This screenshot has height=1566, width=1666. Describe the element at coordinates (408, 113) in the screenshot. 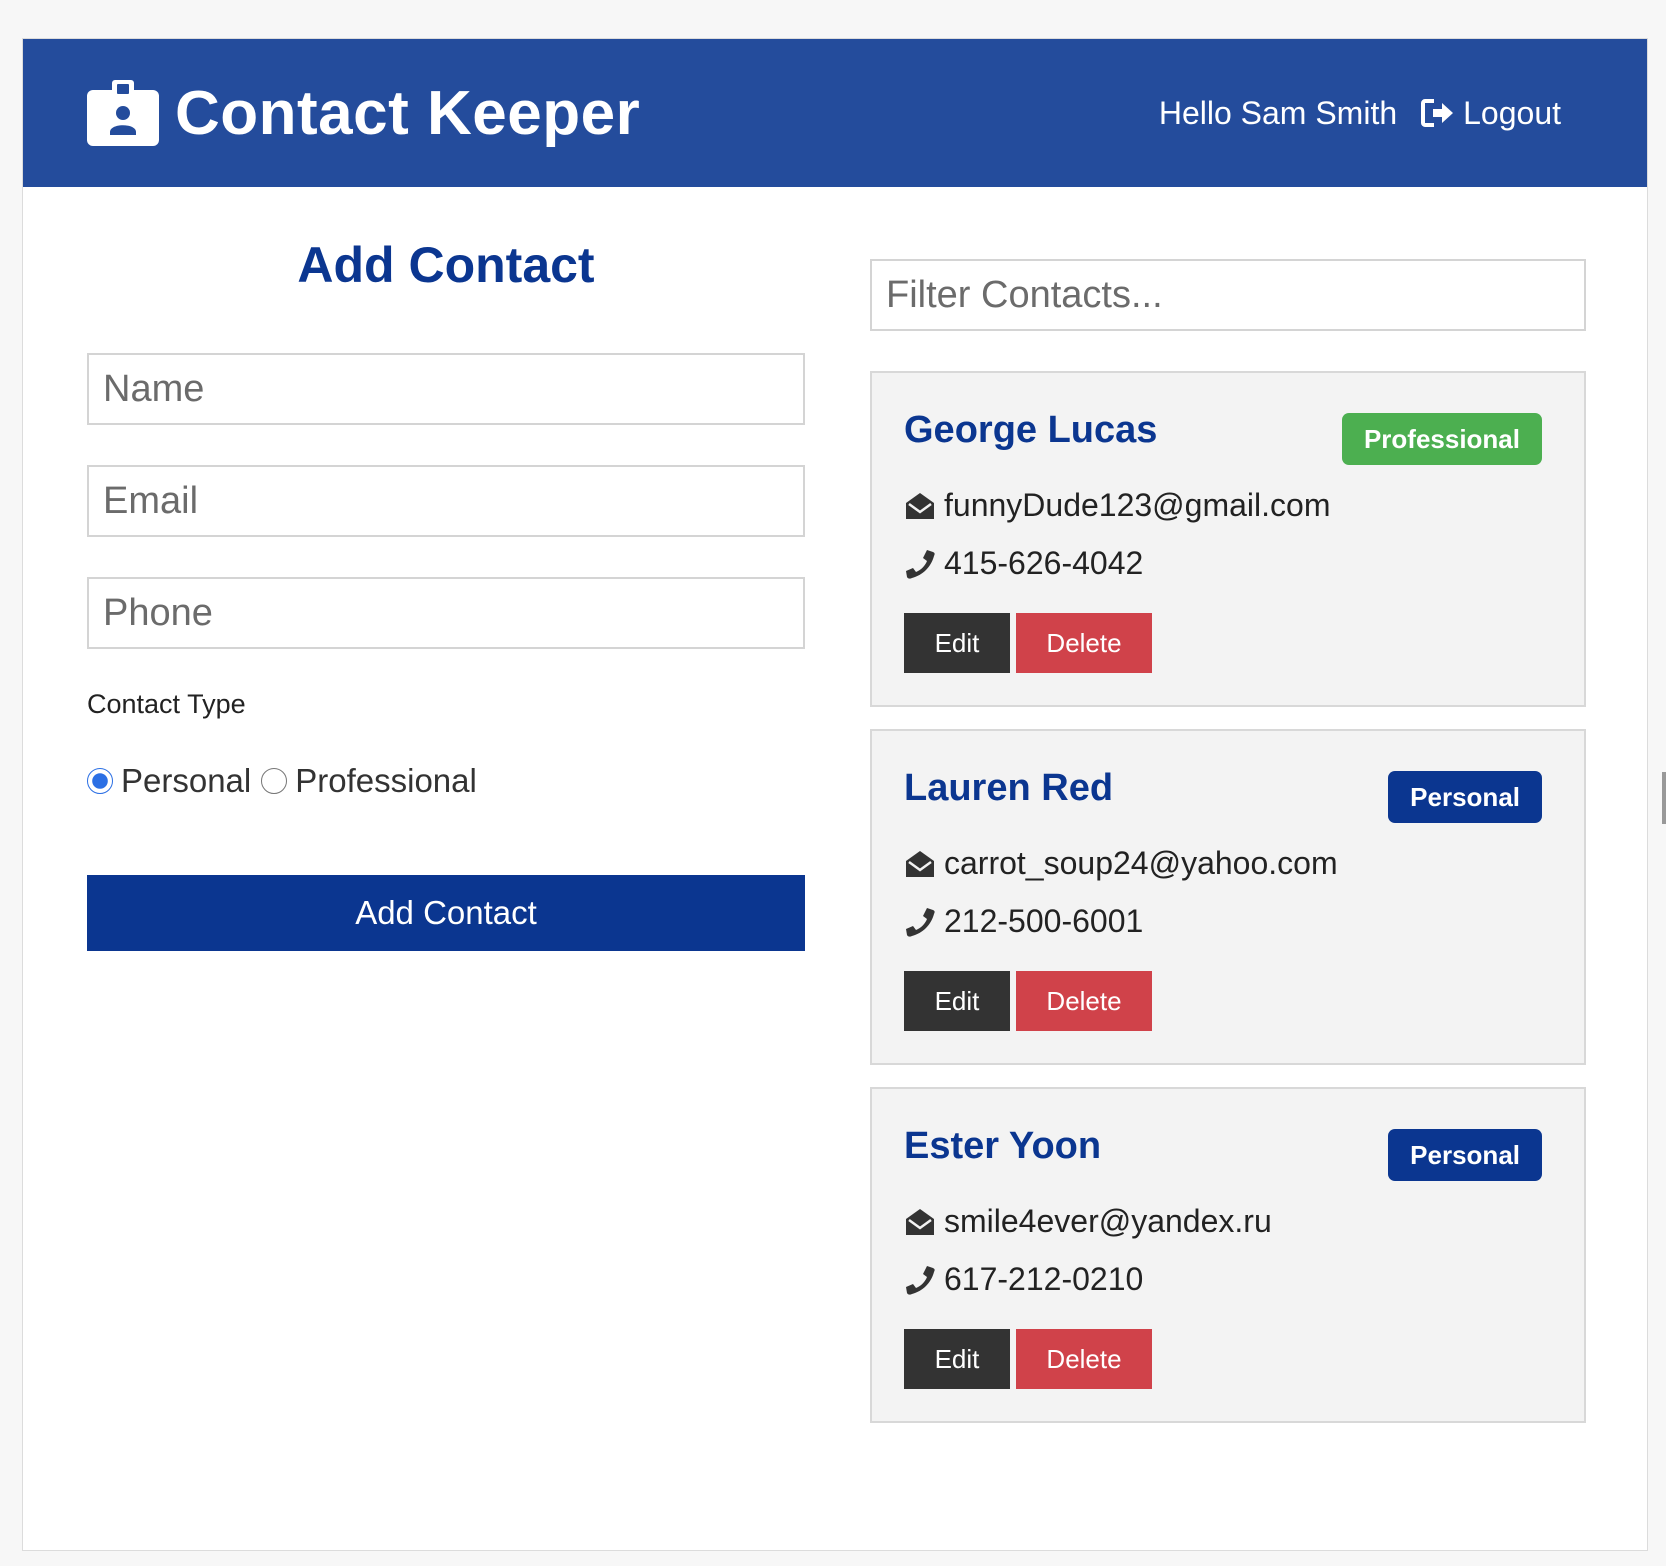

I see `app-title: Contact Keeper` at that location.